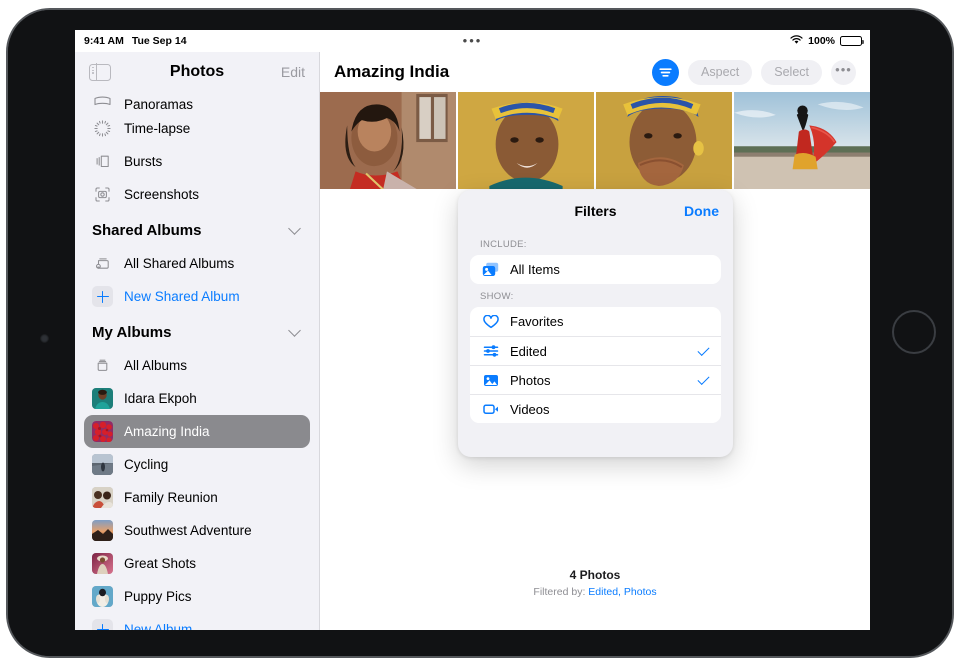  I want to click on filter-lines-icon, so click(666, 72).